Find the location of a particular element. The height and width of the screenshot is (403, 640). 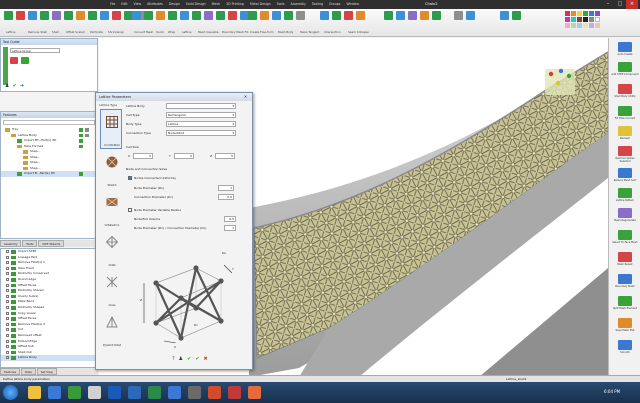

menu-mesh: Mesh is located at coordinates (216, 4).